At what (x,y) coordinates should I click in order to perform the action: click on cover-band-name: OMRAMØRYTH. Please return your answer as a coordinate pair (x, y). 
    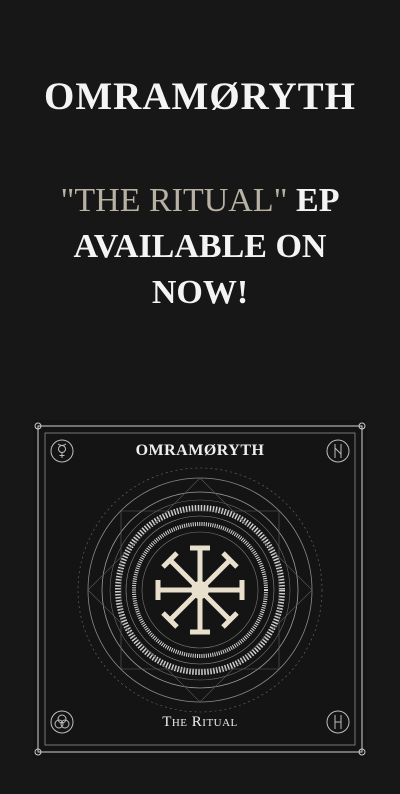
    Looking at the image, I should click on (200, 450).